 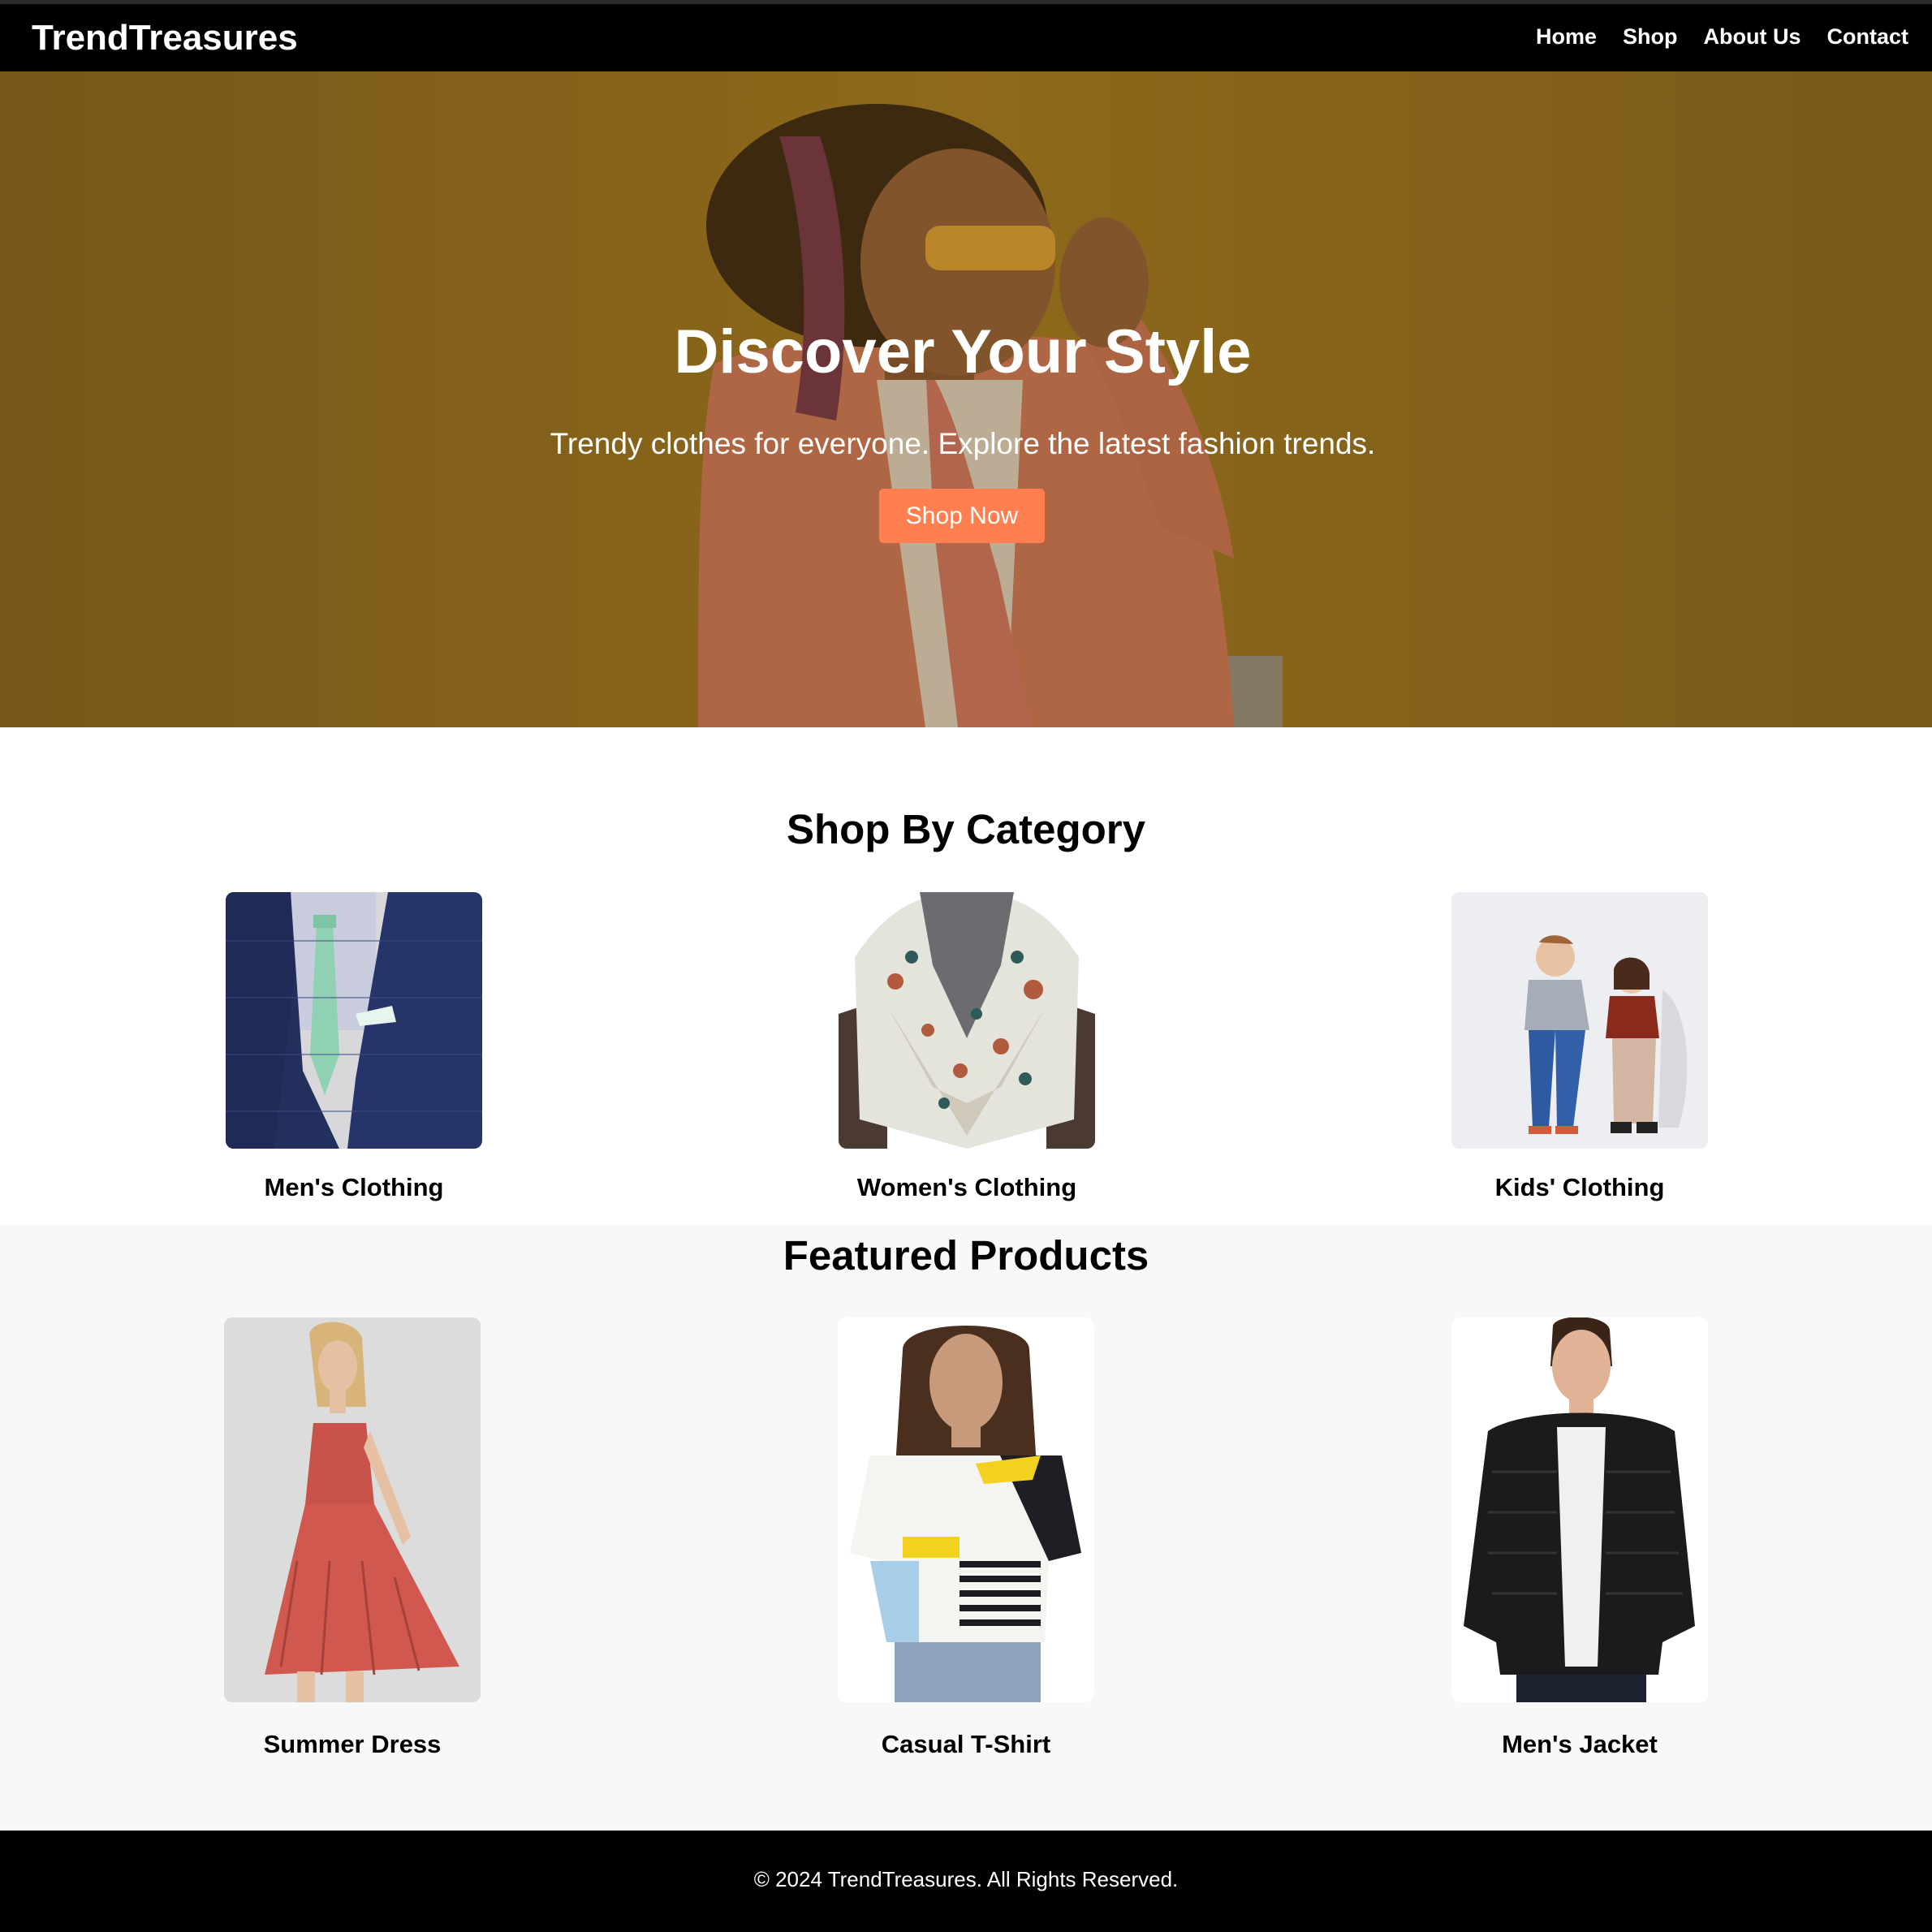 I want to click on casual-tshirt-image, so click(x=966, y=1509).